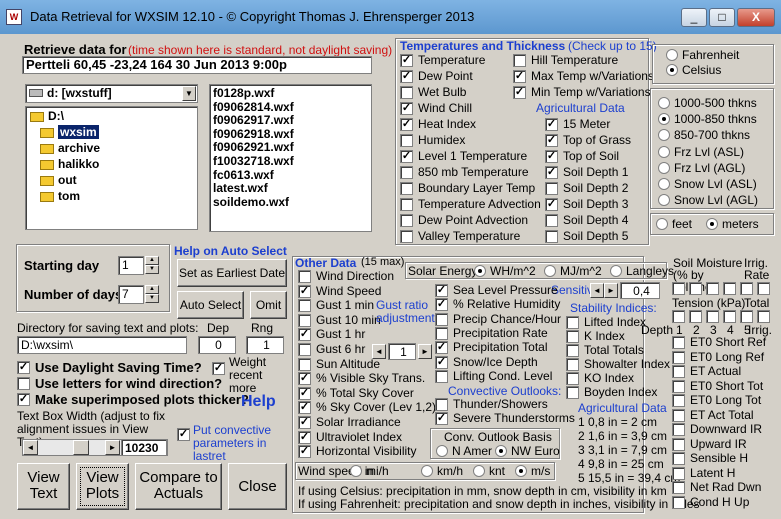 The height and width of the screenshot is (519, 781). What do you see at coordinates (230, 251) in the screenshot?
I see `auto-select-help-link: Help on Auto Select` at bounding box center [230, 251].